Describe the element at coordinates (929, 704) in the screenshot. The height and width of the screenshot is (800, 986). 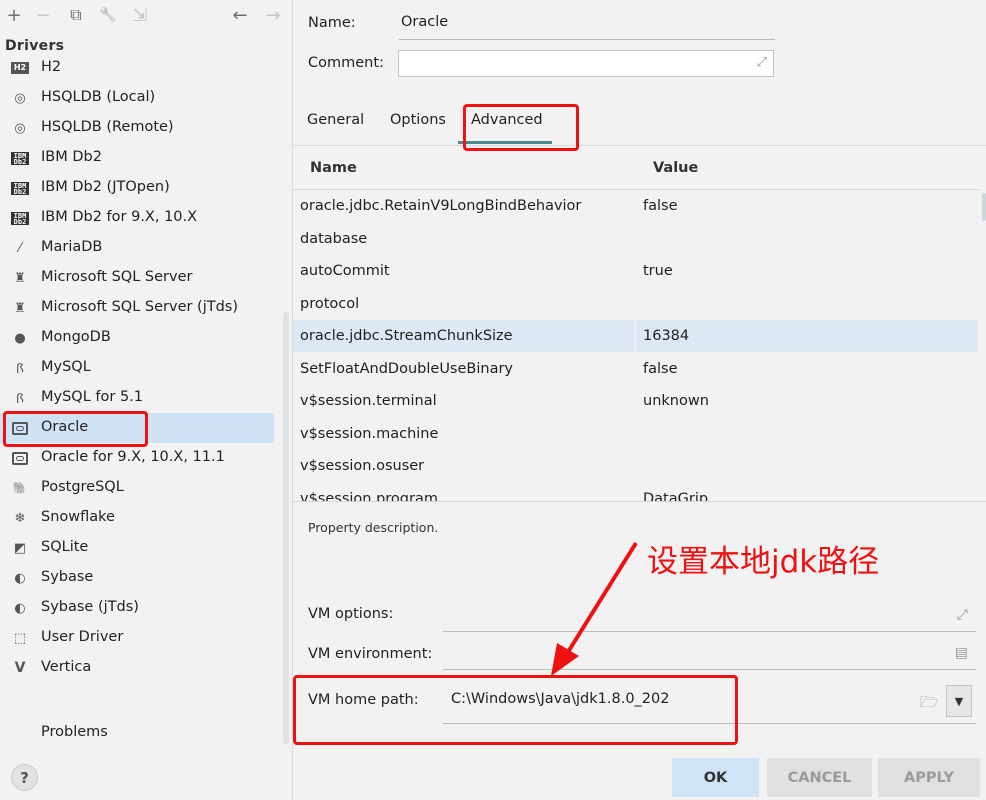
I see `folder-icon: 🗁` at that location.